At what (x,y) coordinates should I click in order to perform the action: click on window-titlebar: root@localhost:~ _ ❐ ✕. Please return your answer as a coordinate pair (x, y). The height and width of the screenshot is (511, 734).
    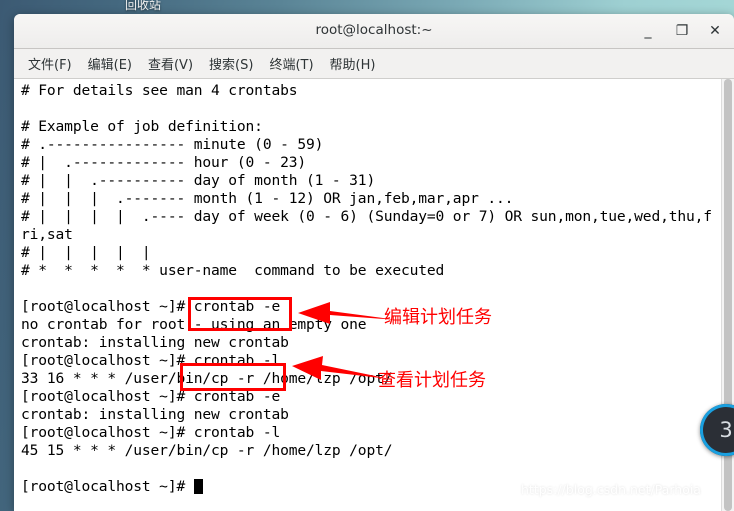
    Looking at the image, I should click on (374, 31).